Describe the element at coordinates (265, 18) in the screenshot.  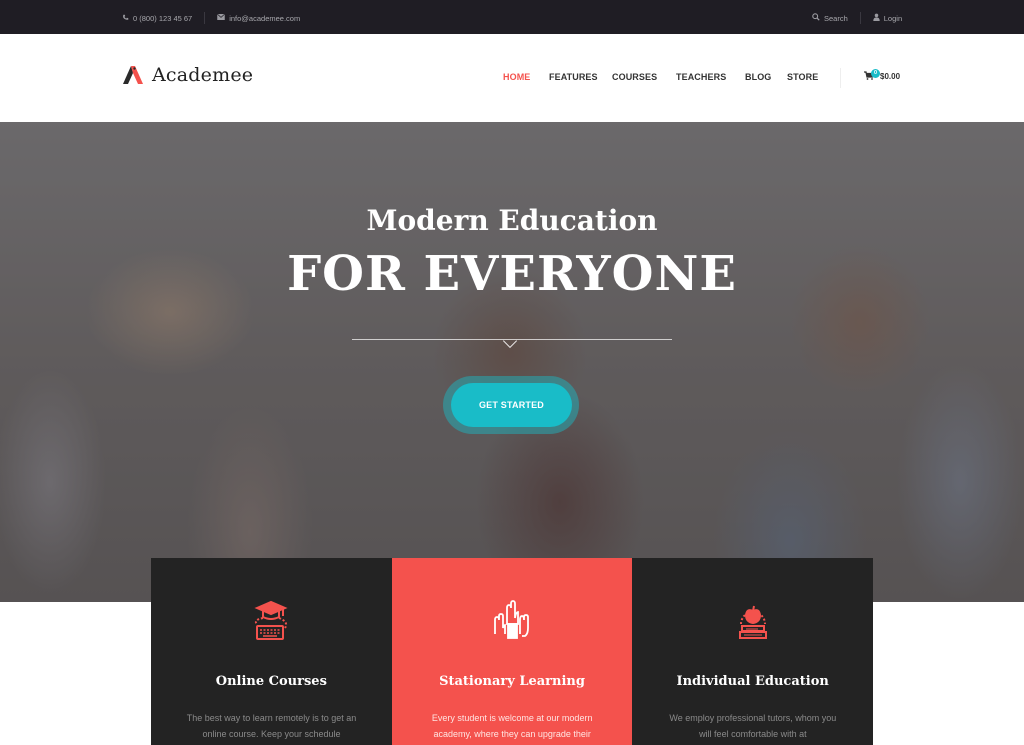
I see `email-address: info@academee.com` at that location.